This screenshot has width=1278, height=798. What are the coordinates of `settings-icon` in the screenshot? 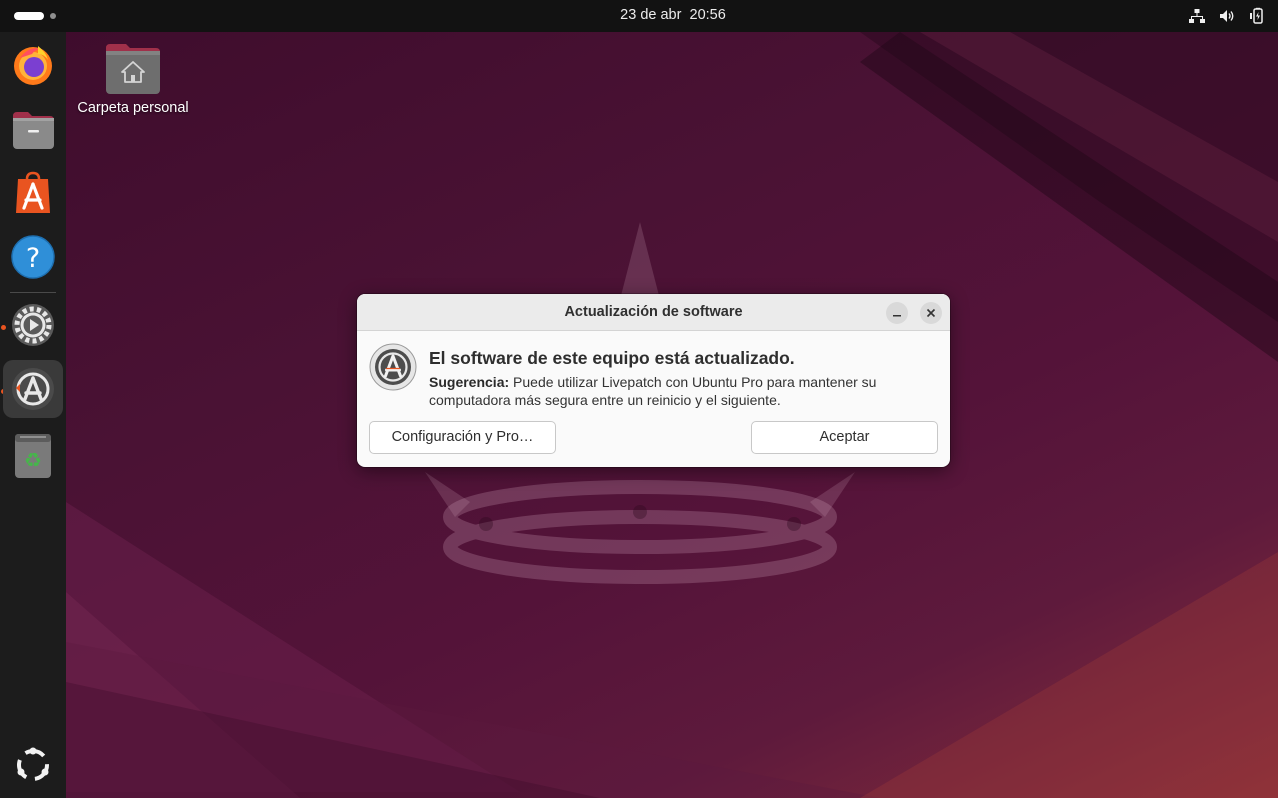 It's located at (33, 325).